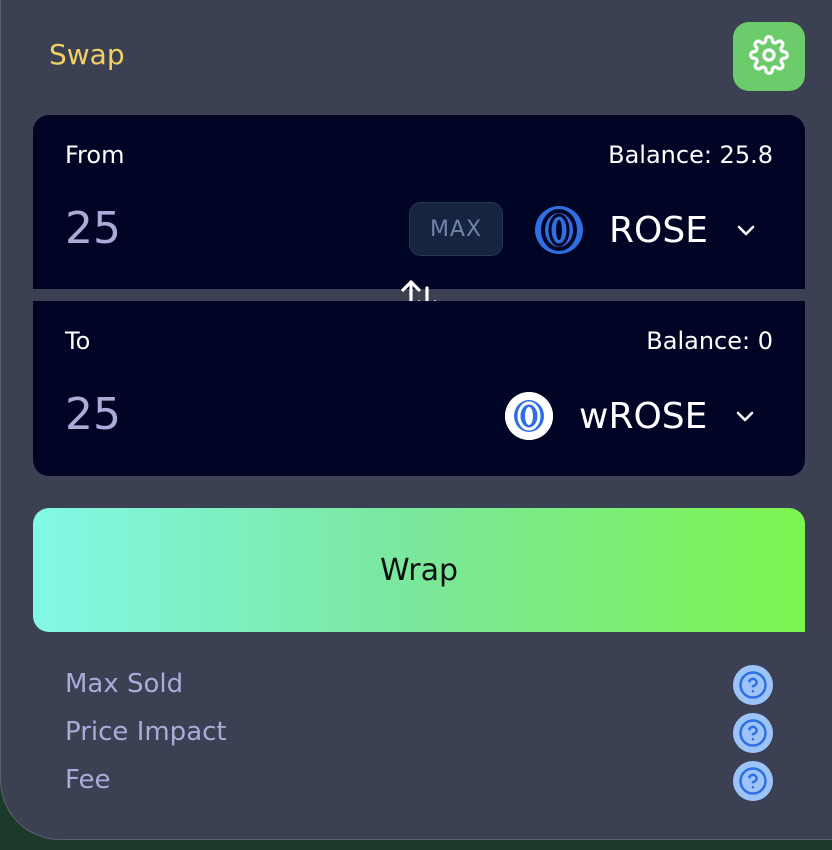 The width and height of the screenshot is (832, 850). I want to click on to-token-name: wROSE, so click(643, 416).